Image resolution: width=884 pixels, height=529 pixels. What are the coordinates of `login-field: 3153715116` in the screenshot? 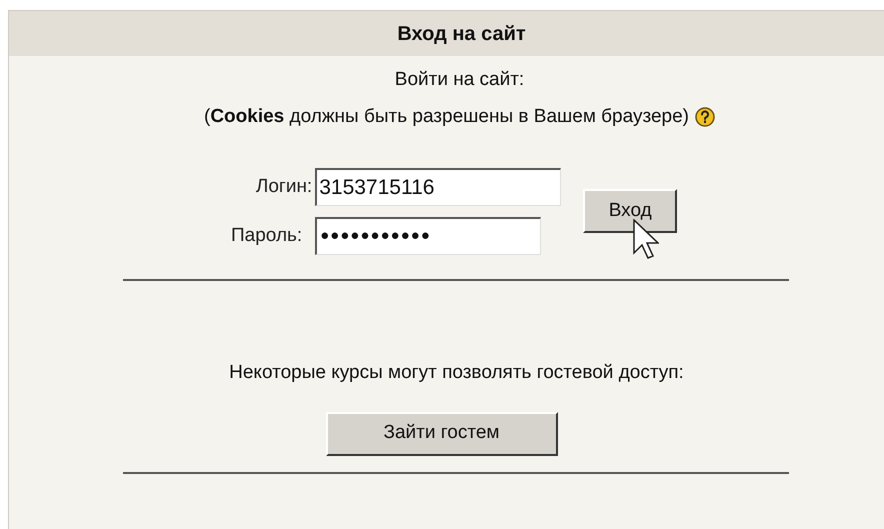 It's located at (438, 187).